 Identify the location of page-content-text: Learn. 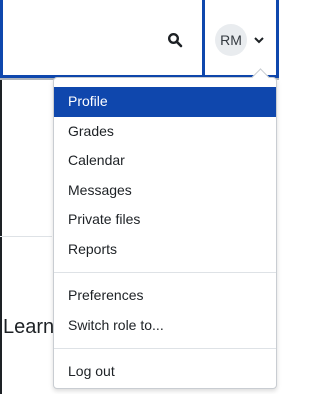
(29, 327).